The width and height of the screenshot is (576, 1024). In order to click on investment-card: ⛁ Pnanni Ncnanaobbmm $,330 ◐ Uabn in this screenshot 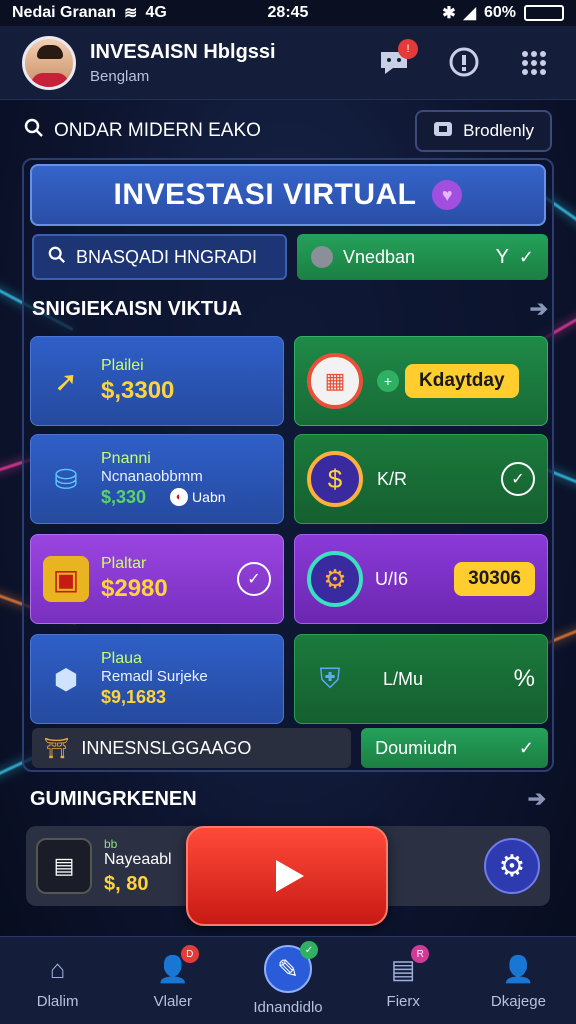, I will do `click(157, 479)`.